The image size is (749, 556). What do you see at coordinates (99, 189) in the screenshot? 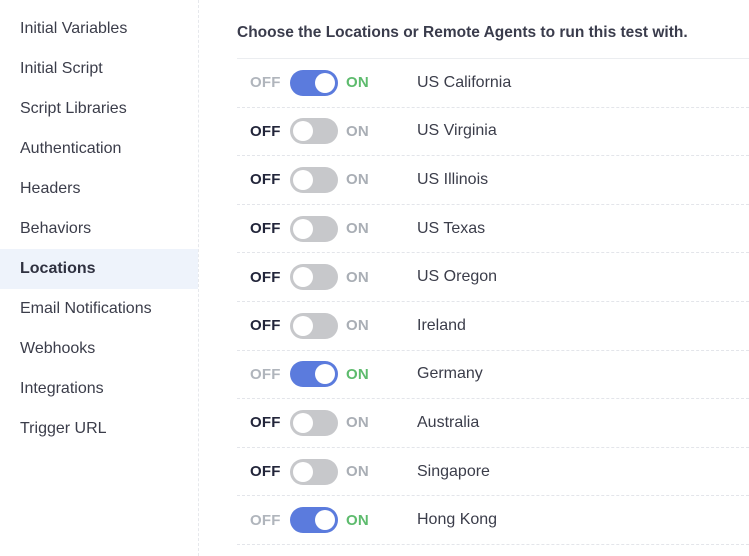
I see `sidebar-item-headers: Headers` at bounding box center [99, 189].